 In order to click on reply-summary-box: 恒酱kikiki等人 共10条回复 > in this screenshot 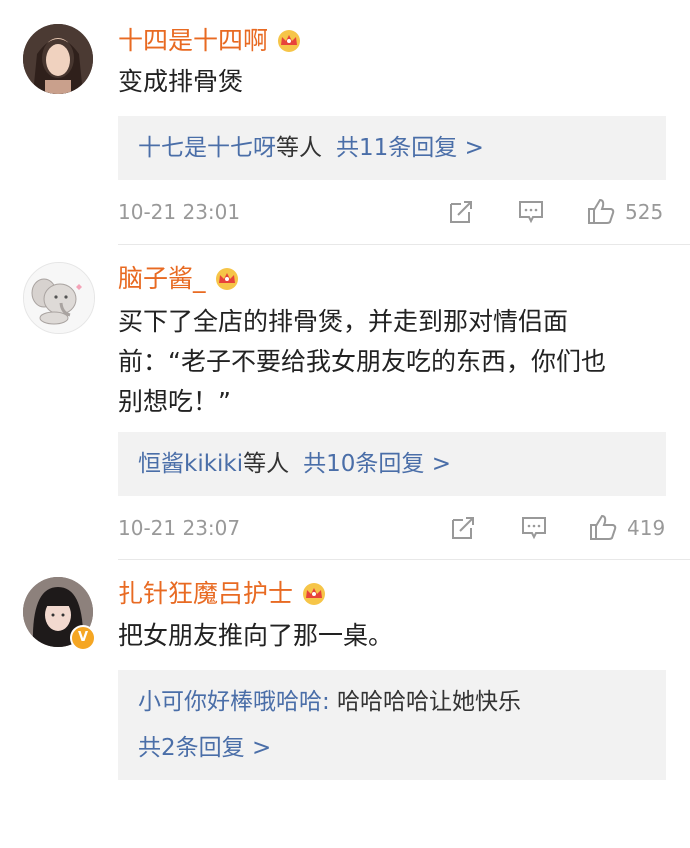, I will do `click(392, 464)`.